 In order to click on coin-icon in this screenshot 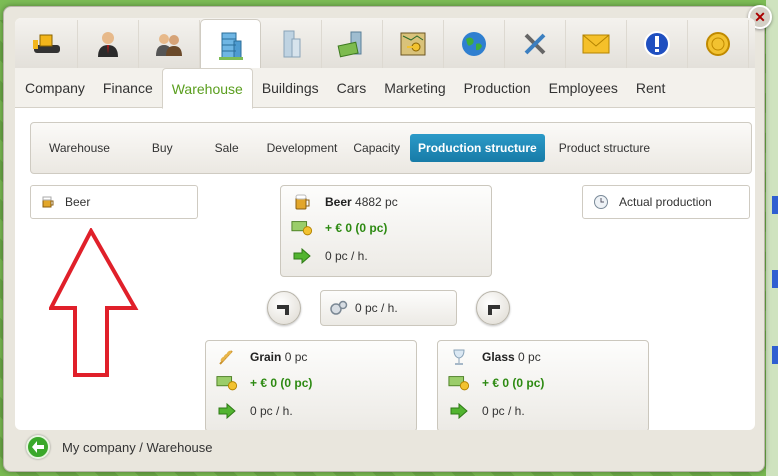, I will do `click(718, 44)`.